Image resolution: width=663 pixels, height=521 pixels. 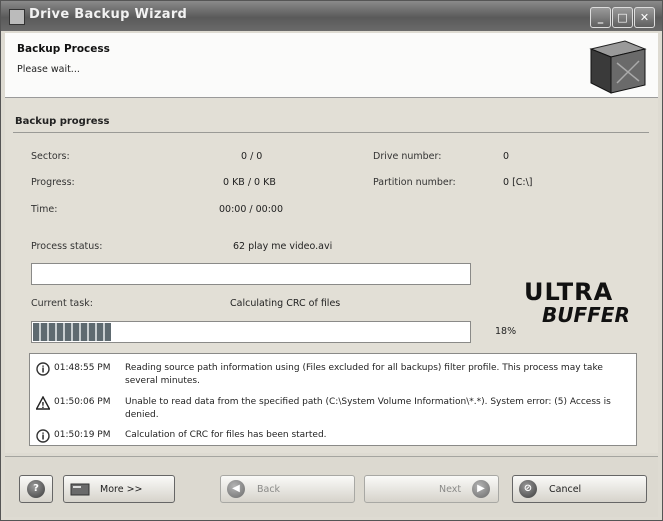 What do you see at coordinates (62, 121) in the screenshot?
I see `section-title: Backup progress` at bounding box center [62, 121].